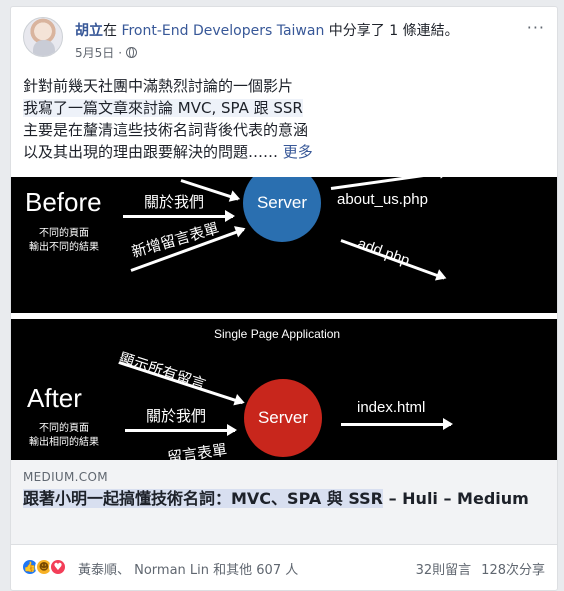 This screenshot has height=591, width=564. I want to click on about-us-label-2: 關於我們, so click(176, 416).